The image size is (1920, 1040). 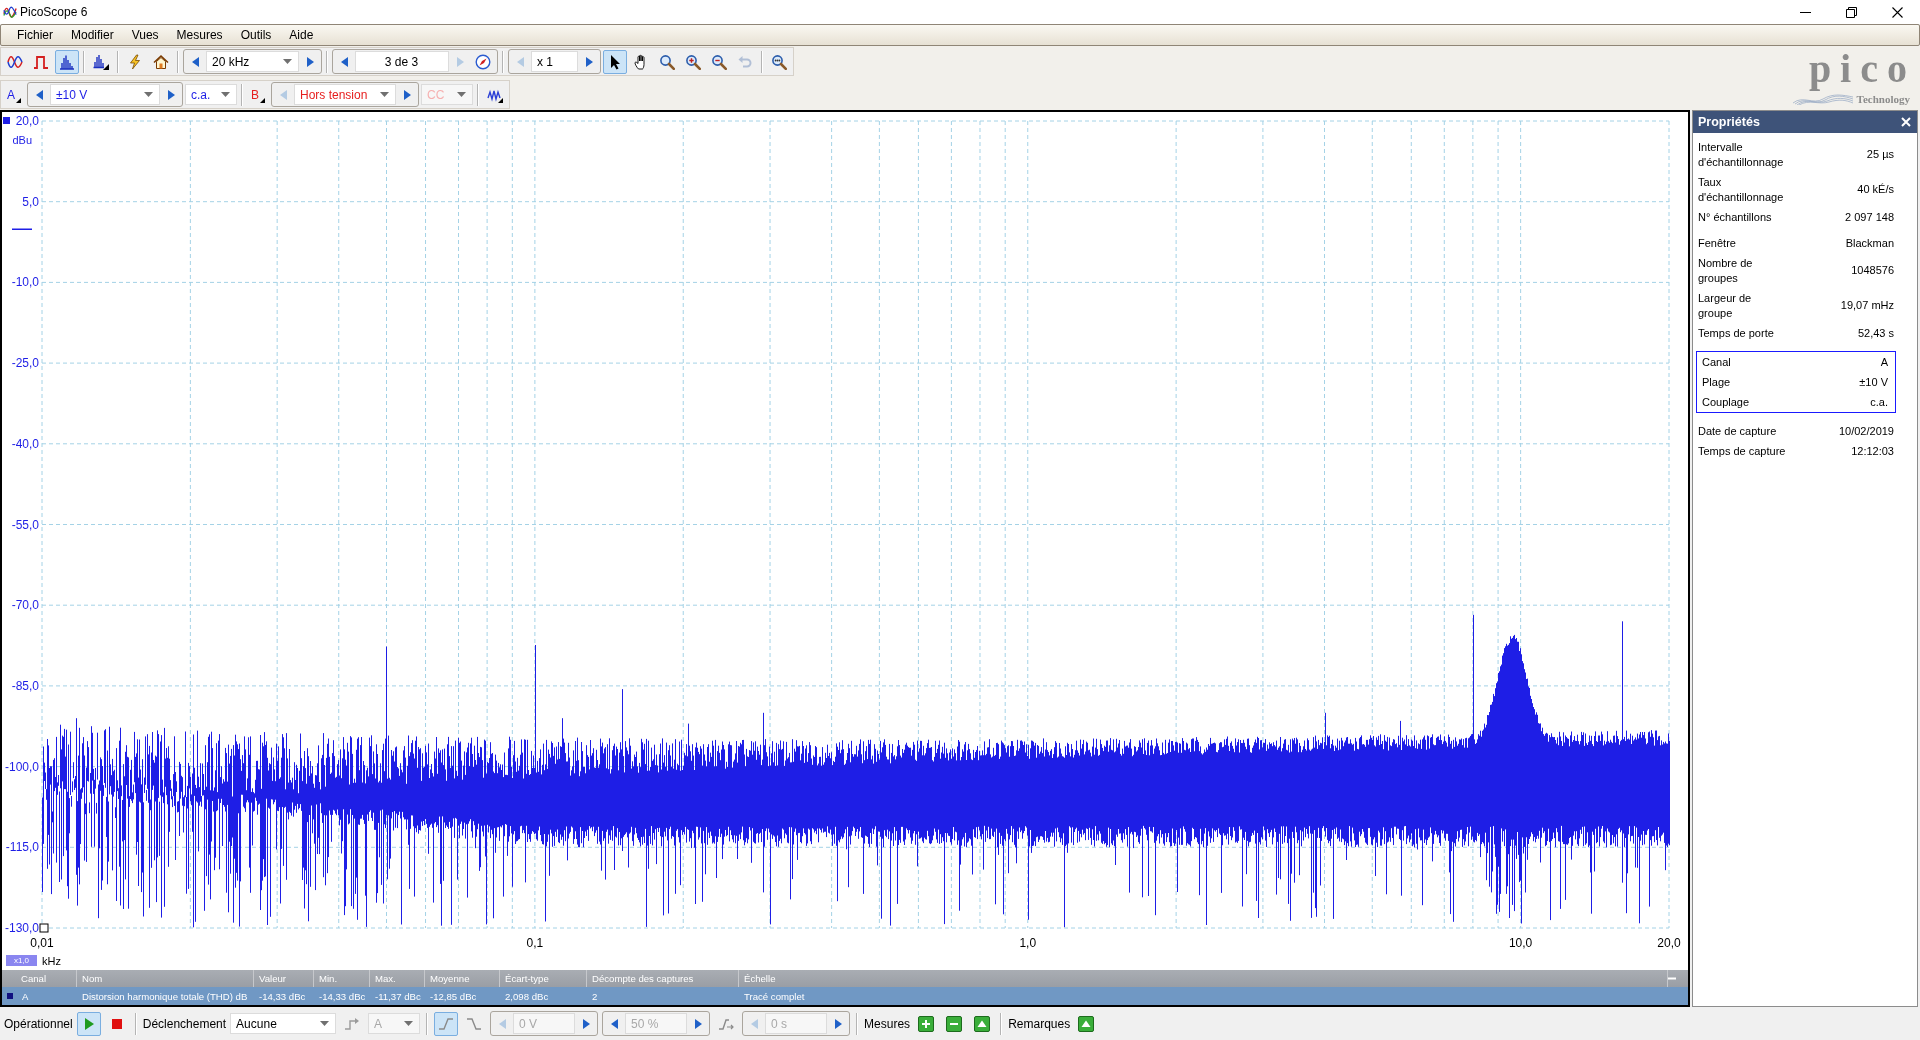 I want to click on table-cell: A, so click(x=25, y=996).